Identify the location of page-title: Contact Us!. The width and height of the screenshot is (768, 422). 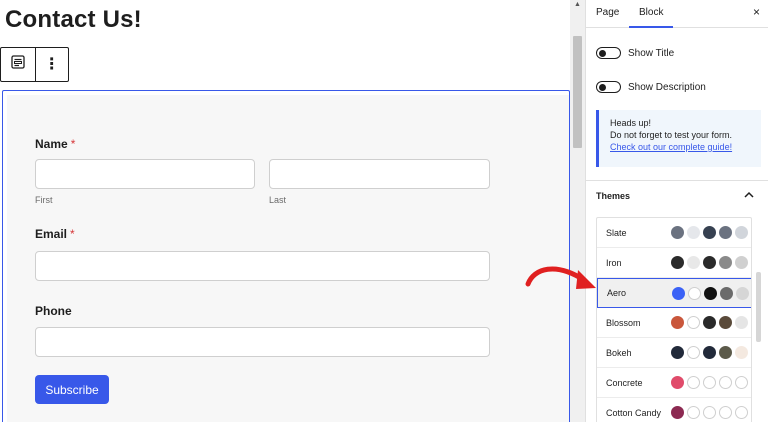
(73, 20).